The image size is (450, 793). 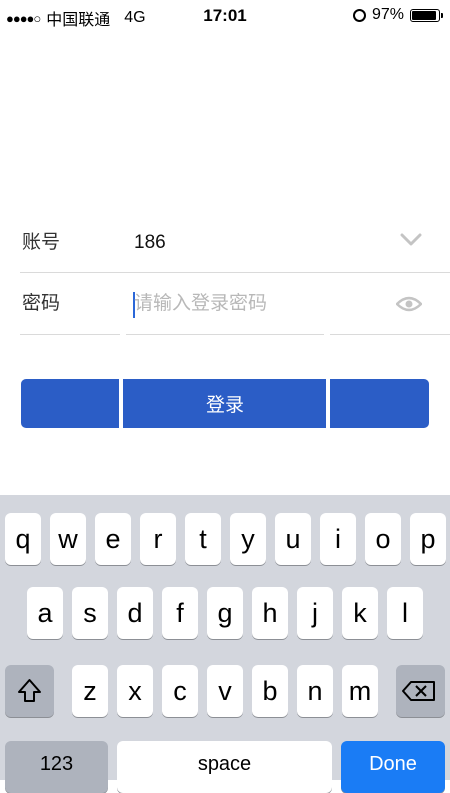 I want to click on password-divider-right, so click(x=390, y=334).